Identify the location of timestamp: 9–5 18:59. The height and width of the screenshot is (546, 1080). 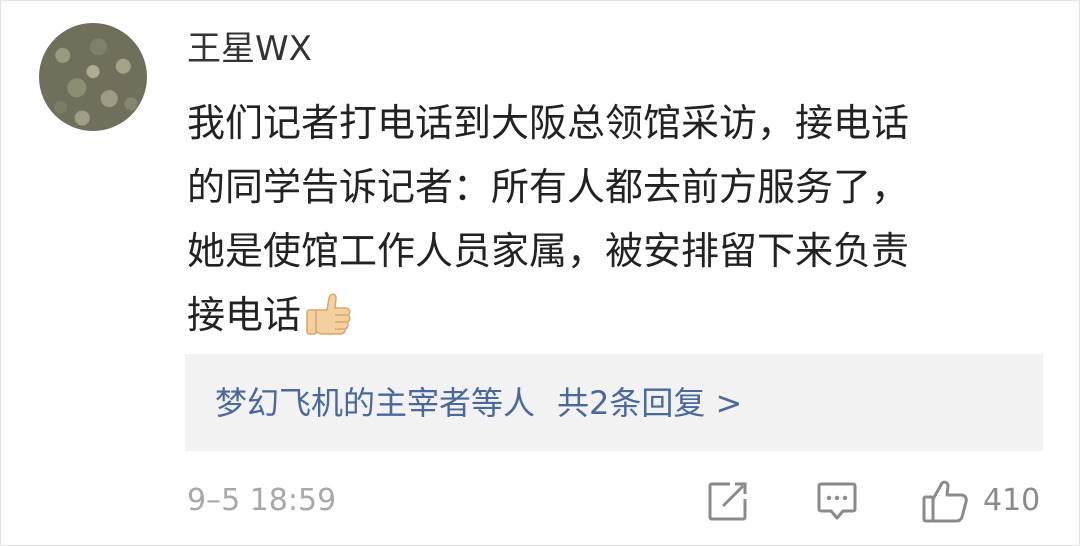
(262, 500).